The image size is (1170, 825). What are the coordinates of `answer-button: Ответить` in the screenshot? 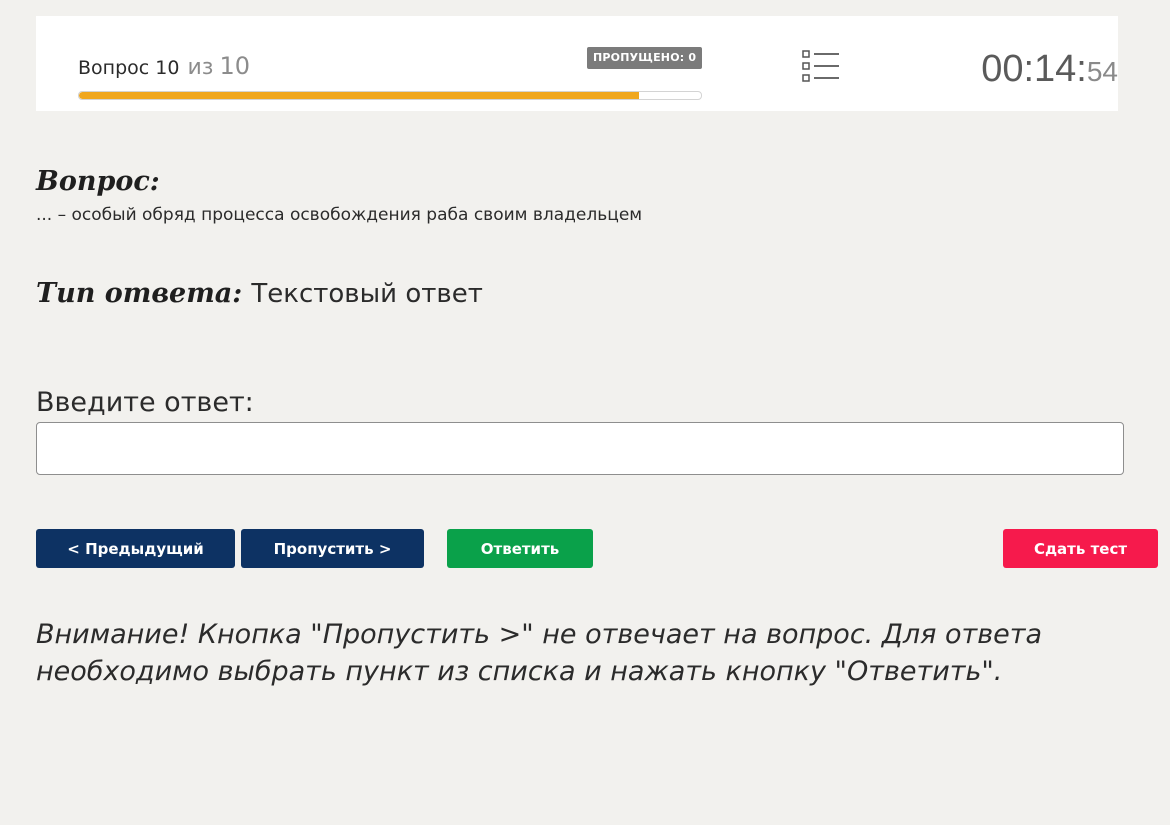 It's located at (520, 548).